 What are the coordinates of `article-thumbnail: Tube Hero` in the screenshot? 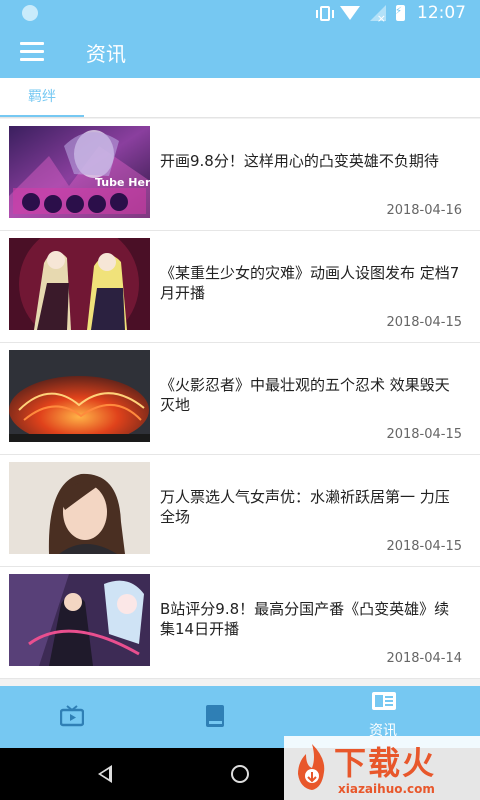 It's located at (79, 172).